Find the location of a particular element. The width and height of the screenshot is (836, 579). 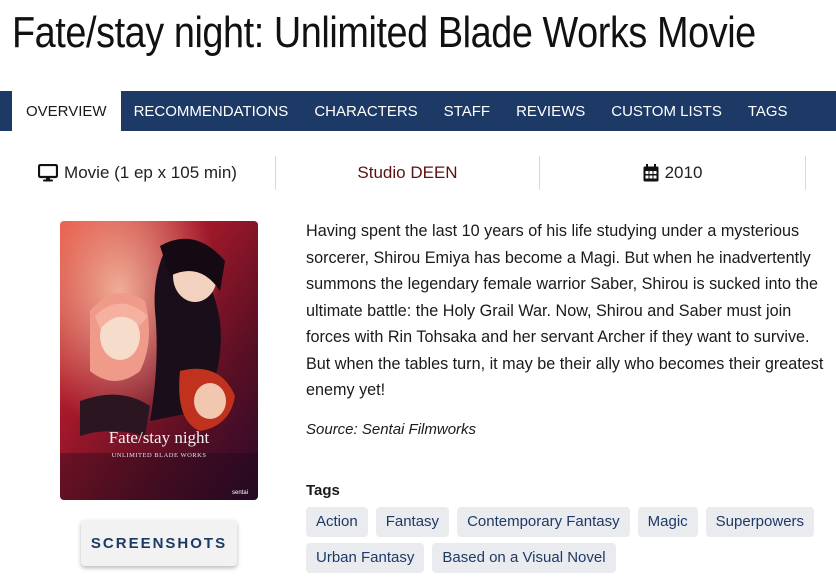

year-info: 2010 is located at coordinates (673, 173).